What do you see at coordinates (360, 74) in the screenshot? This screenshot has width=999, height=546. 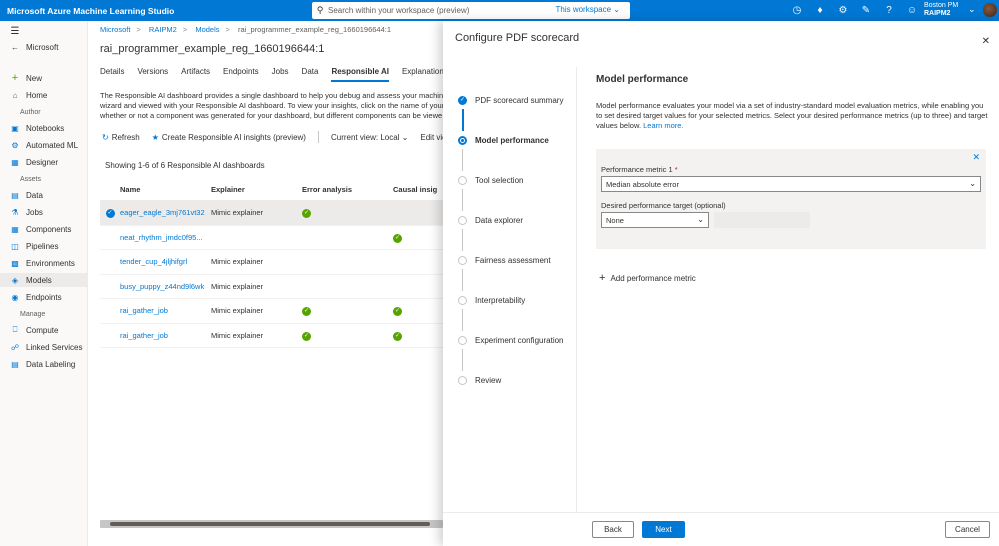 I see `tab-responsible-ai: Responsible AI` at bounding box center [360, 74].